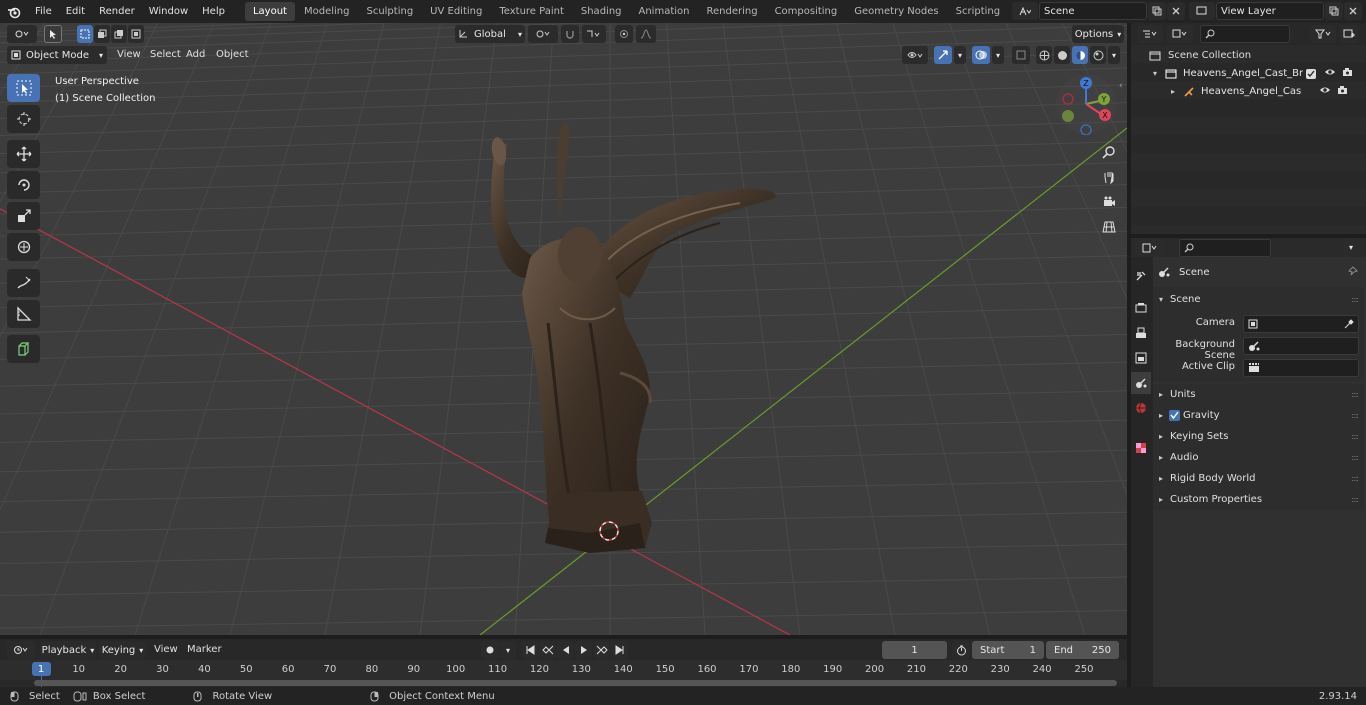 Image resolution: width=1366 pixels, height=705 pixels. What do you see at coordinates (1098, 55) in the screenshot?
I see `rendered-shading-icon` at bounding box center [1098, 55].